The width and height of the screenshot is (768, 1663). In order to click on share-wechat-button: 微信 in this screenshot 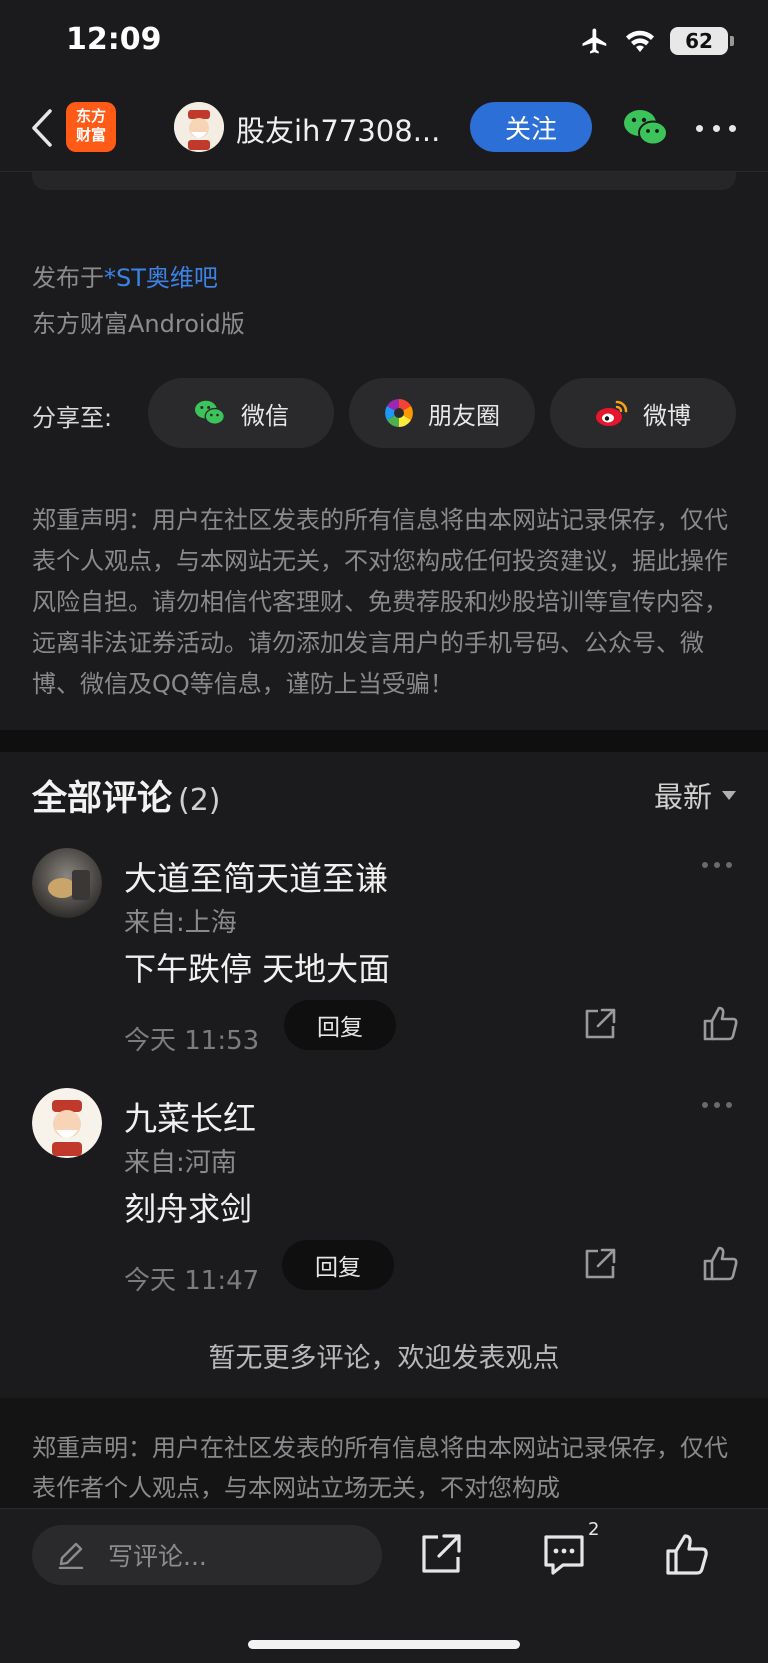, I will do `click(241, 413)`.